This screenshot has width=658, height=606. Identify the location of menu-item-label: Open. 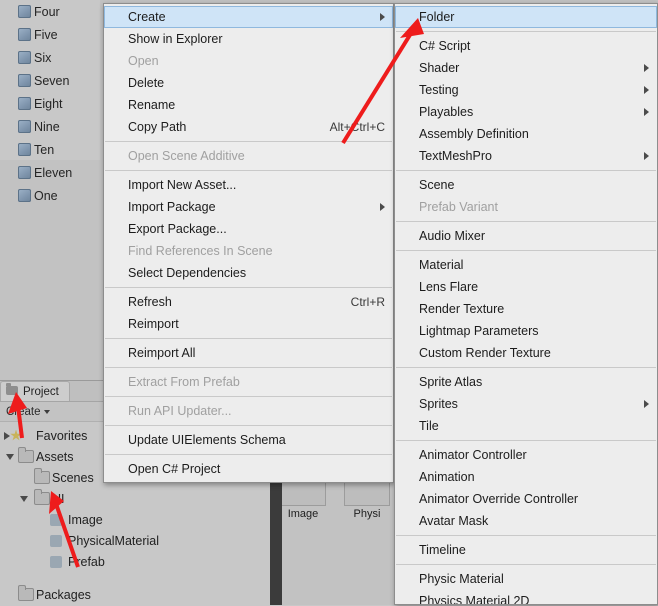
(143, 61).